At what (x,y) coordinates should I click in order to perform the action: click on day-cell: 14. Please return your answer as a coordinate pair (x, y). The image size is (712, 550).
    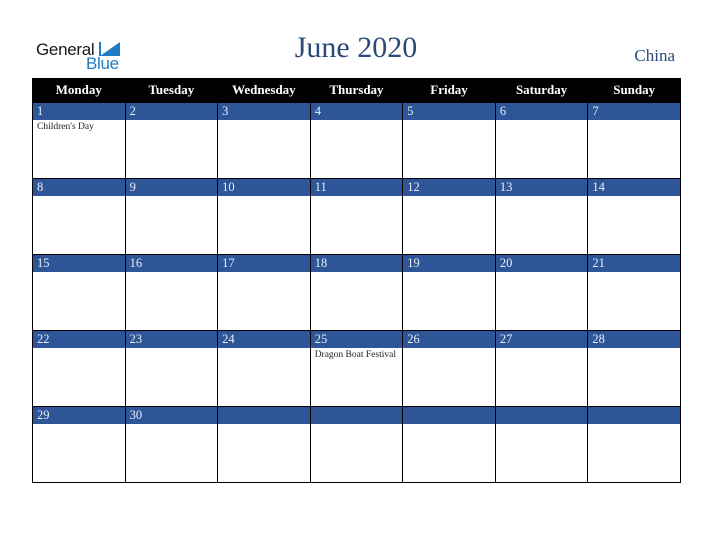
    Looking at the image, I should click on (634, 216).